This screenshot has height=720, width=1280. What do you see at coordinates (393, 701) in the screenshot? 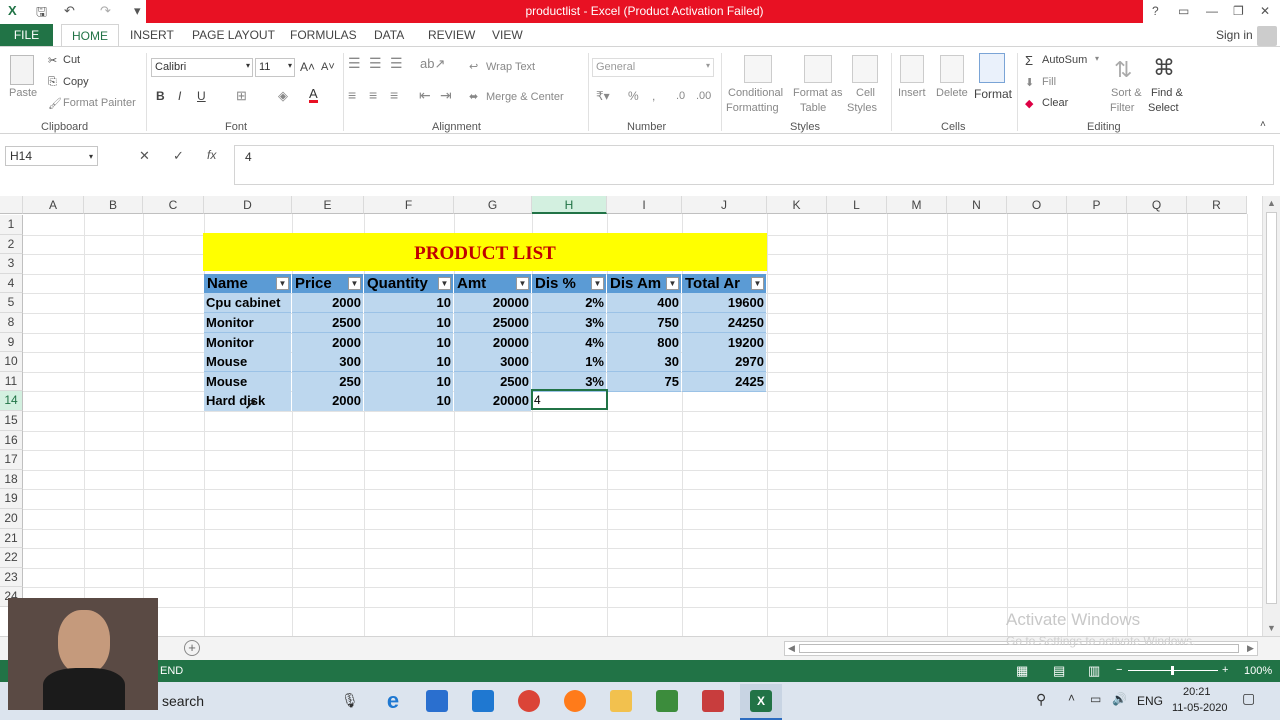
I see `edge-icon: e` at bounding box center [393, 701].